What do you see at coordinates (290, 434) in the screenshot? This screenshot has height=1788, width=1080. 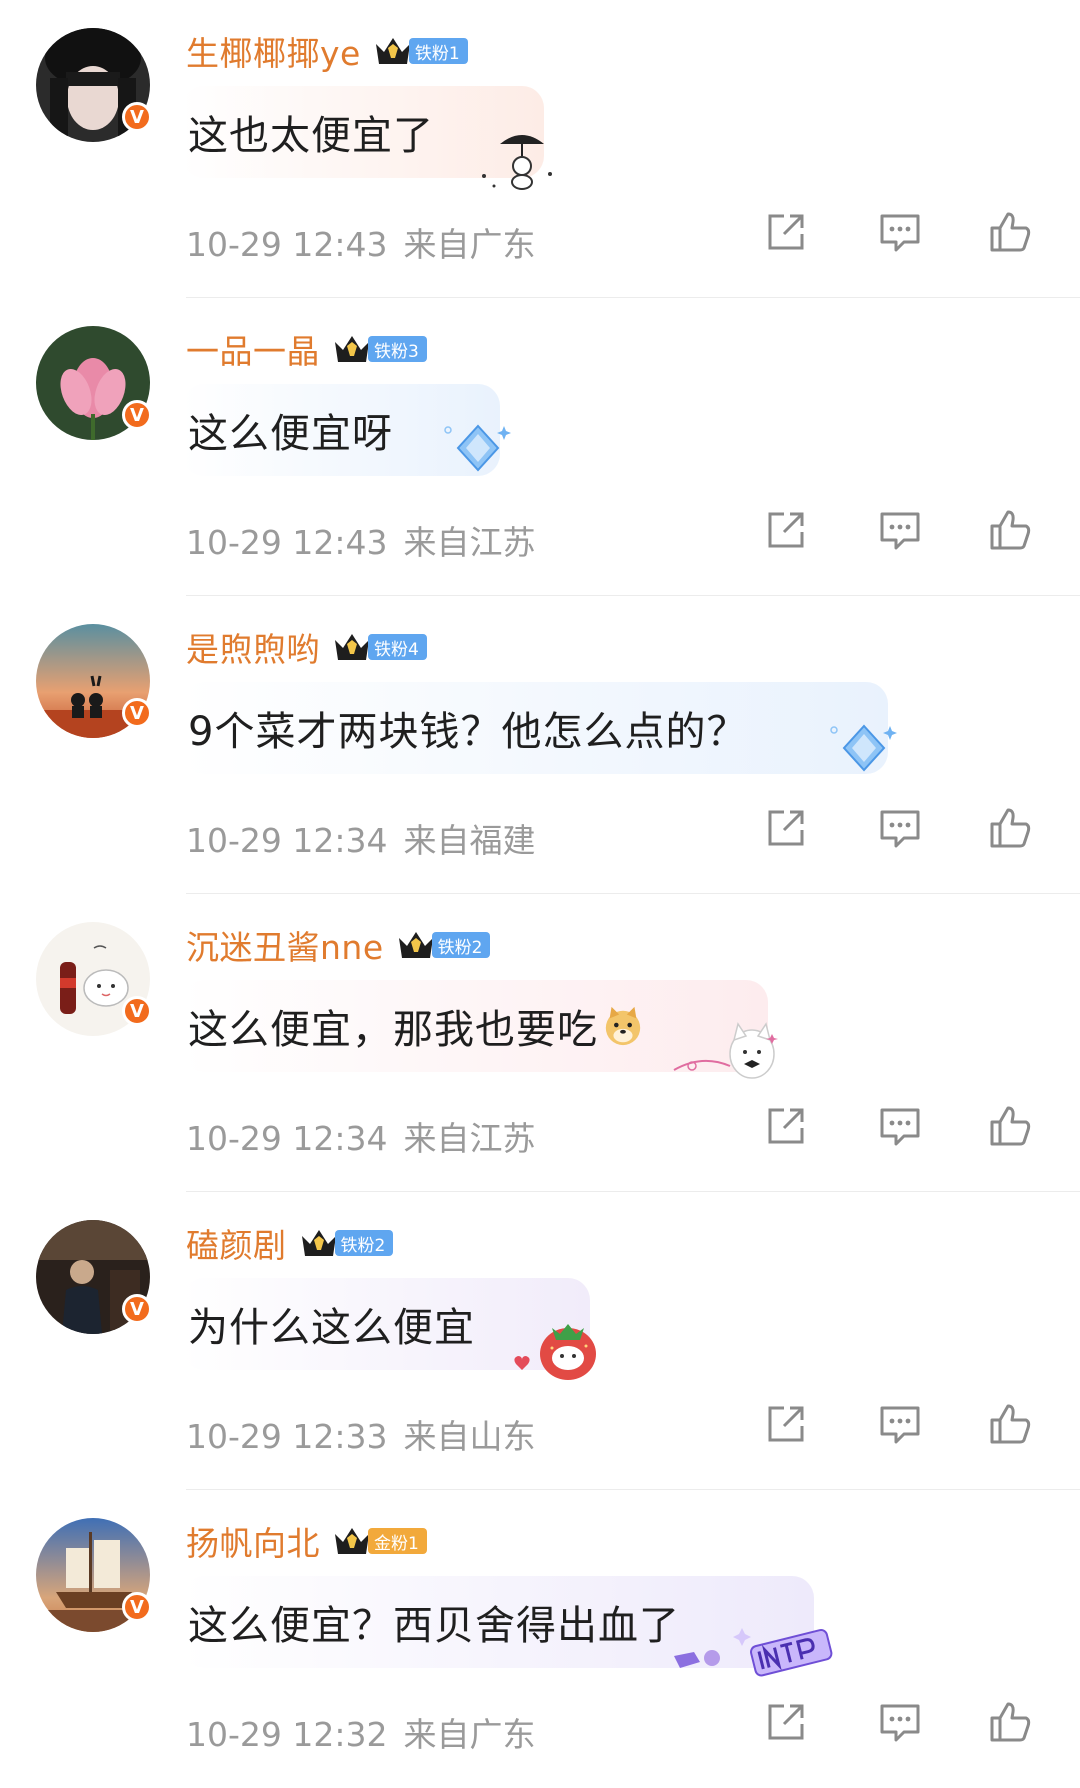 I see `comment-text: 这么便宜呀` at bounding box center [290, 434].